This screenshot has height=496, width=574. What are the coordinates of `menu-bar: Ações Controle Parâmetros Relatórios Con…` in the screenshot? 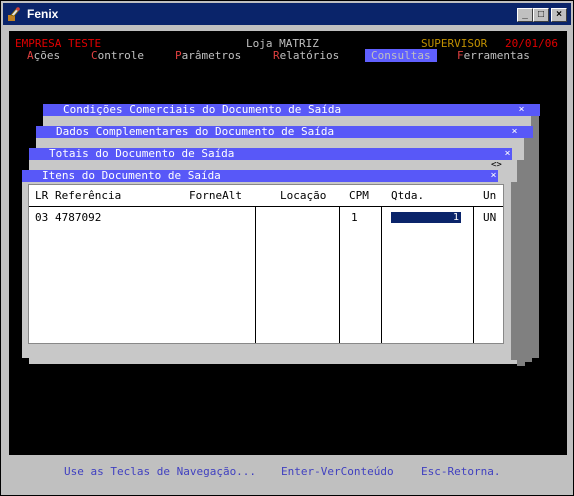 It's located at (288, 55).